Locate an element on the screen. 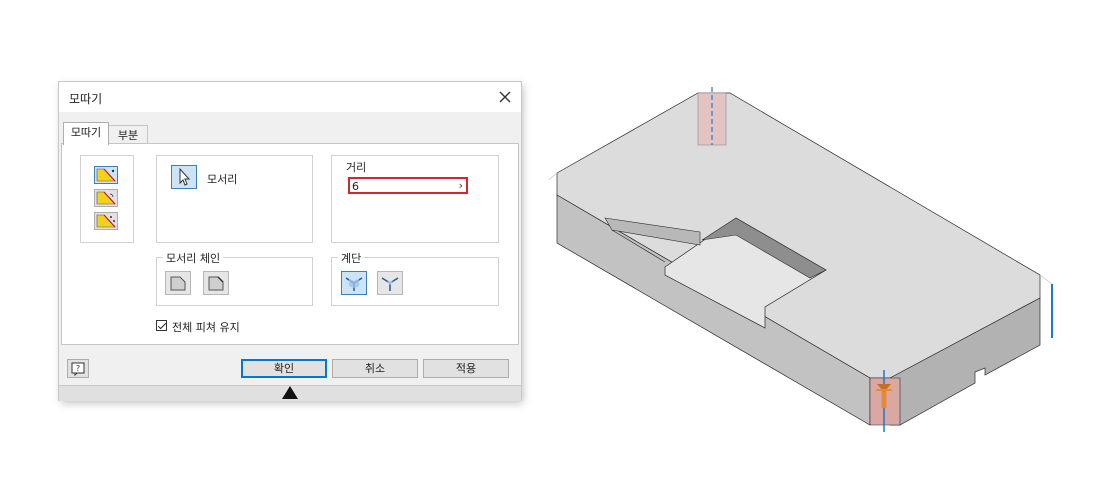  tab-chamfer: 모따기 is located at coordinates (86, 133).